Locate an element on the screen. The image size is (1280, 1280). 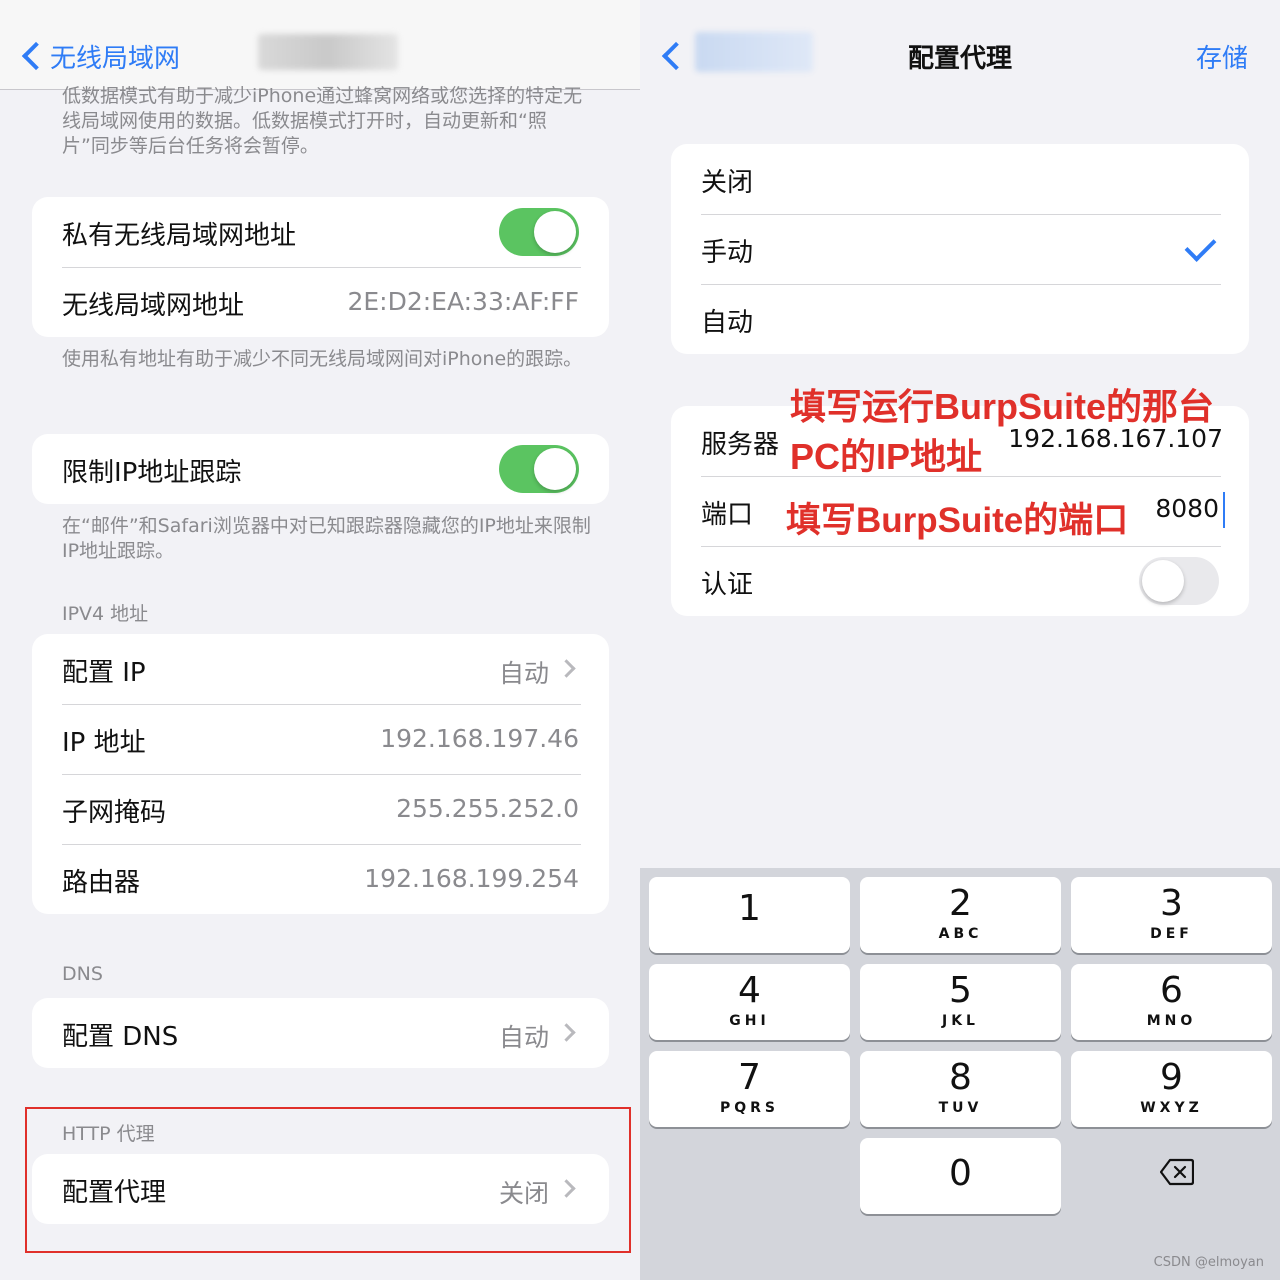
server-label: 服务器 is located at coordinates (740, 445).